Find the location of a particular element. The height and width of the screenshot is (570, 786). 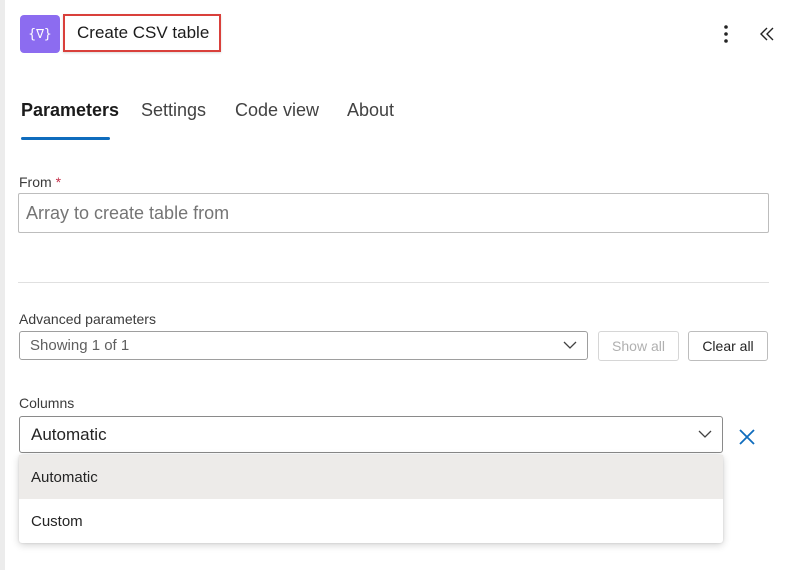

tab-parameters: Parameters is located at coordinates (70, 110).